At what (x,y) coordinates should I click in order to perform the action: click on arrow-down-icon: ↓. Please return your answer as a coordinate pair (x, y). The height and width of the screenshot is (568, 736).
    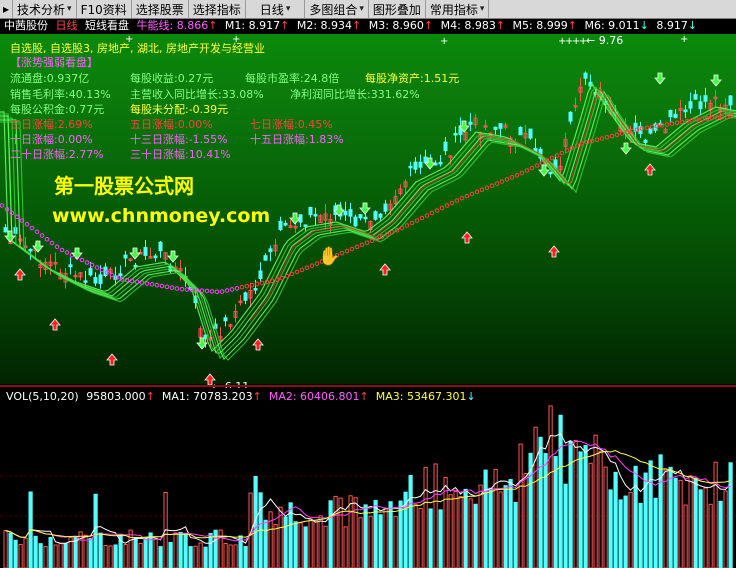
    Looking at the image, I should click on (692, 25).